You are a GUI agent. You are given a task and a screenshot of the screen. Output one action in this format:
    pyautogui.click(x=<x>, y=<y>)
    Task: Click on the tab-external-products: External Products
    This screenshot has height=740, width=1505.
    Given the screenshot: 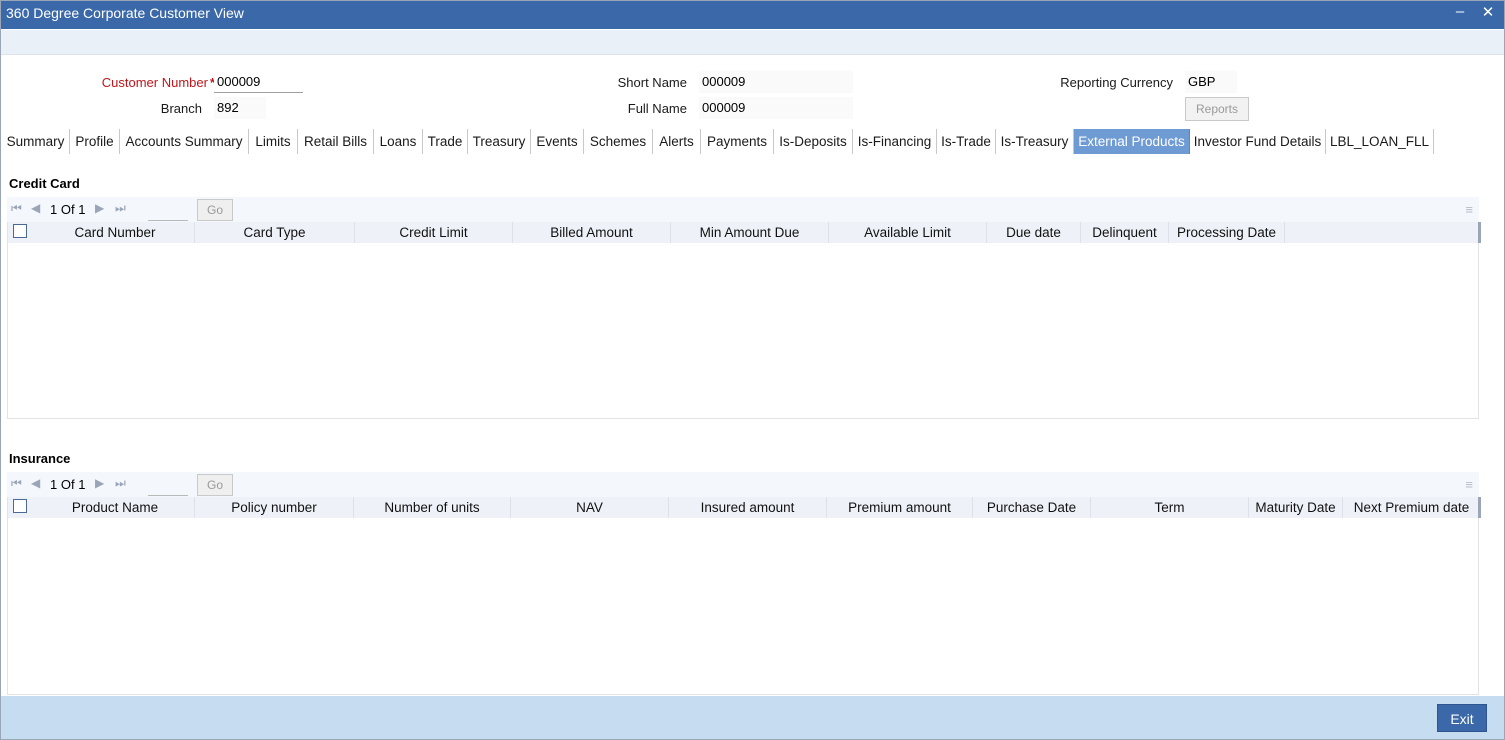 What is the action you would take?
    pyautogui.click(x=1132, y=141)
    